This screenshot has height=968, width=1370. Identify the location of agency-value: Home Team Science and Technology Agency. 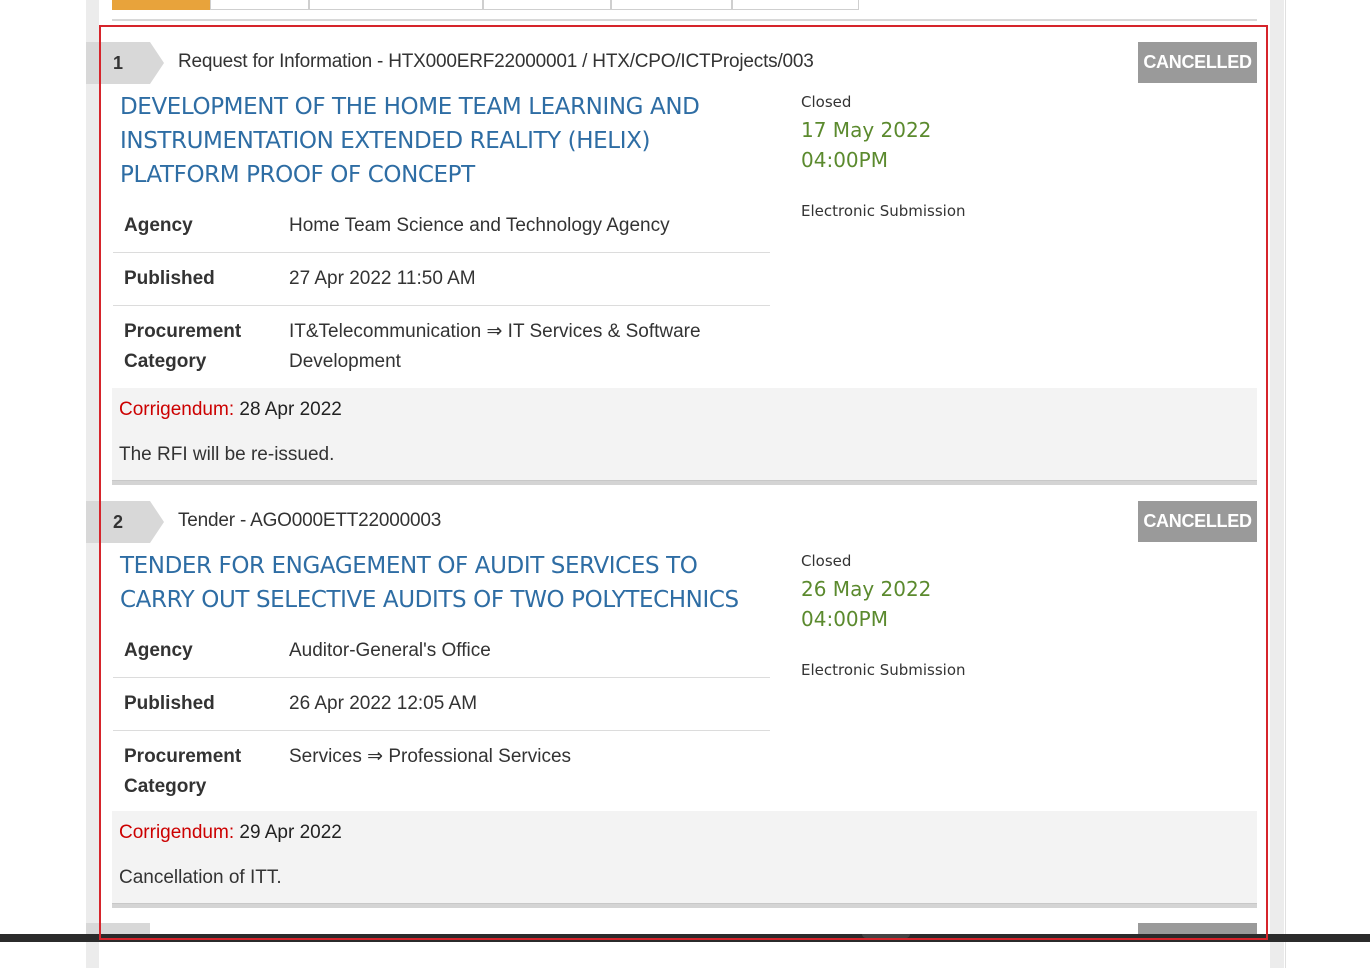
(524, 226).